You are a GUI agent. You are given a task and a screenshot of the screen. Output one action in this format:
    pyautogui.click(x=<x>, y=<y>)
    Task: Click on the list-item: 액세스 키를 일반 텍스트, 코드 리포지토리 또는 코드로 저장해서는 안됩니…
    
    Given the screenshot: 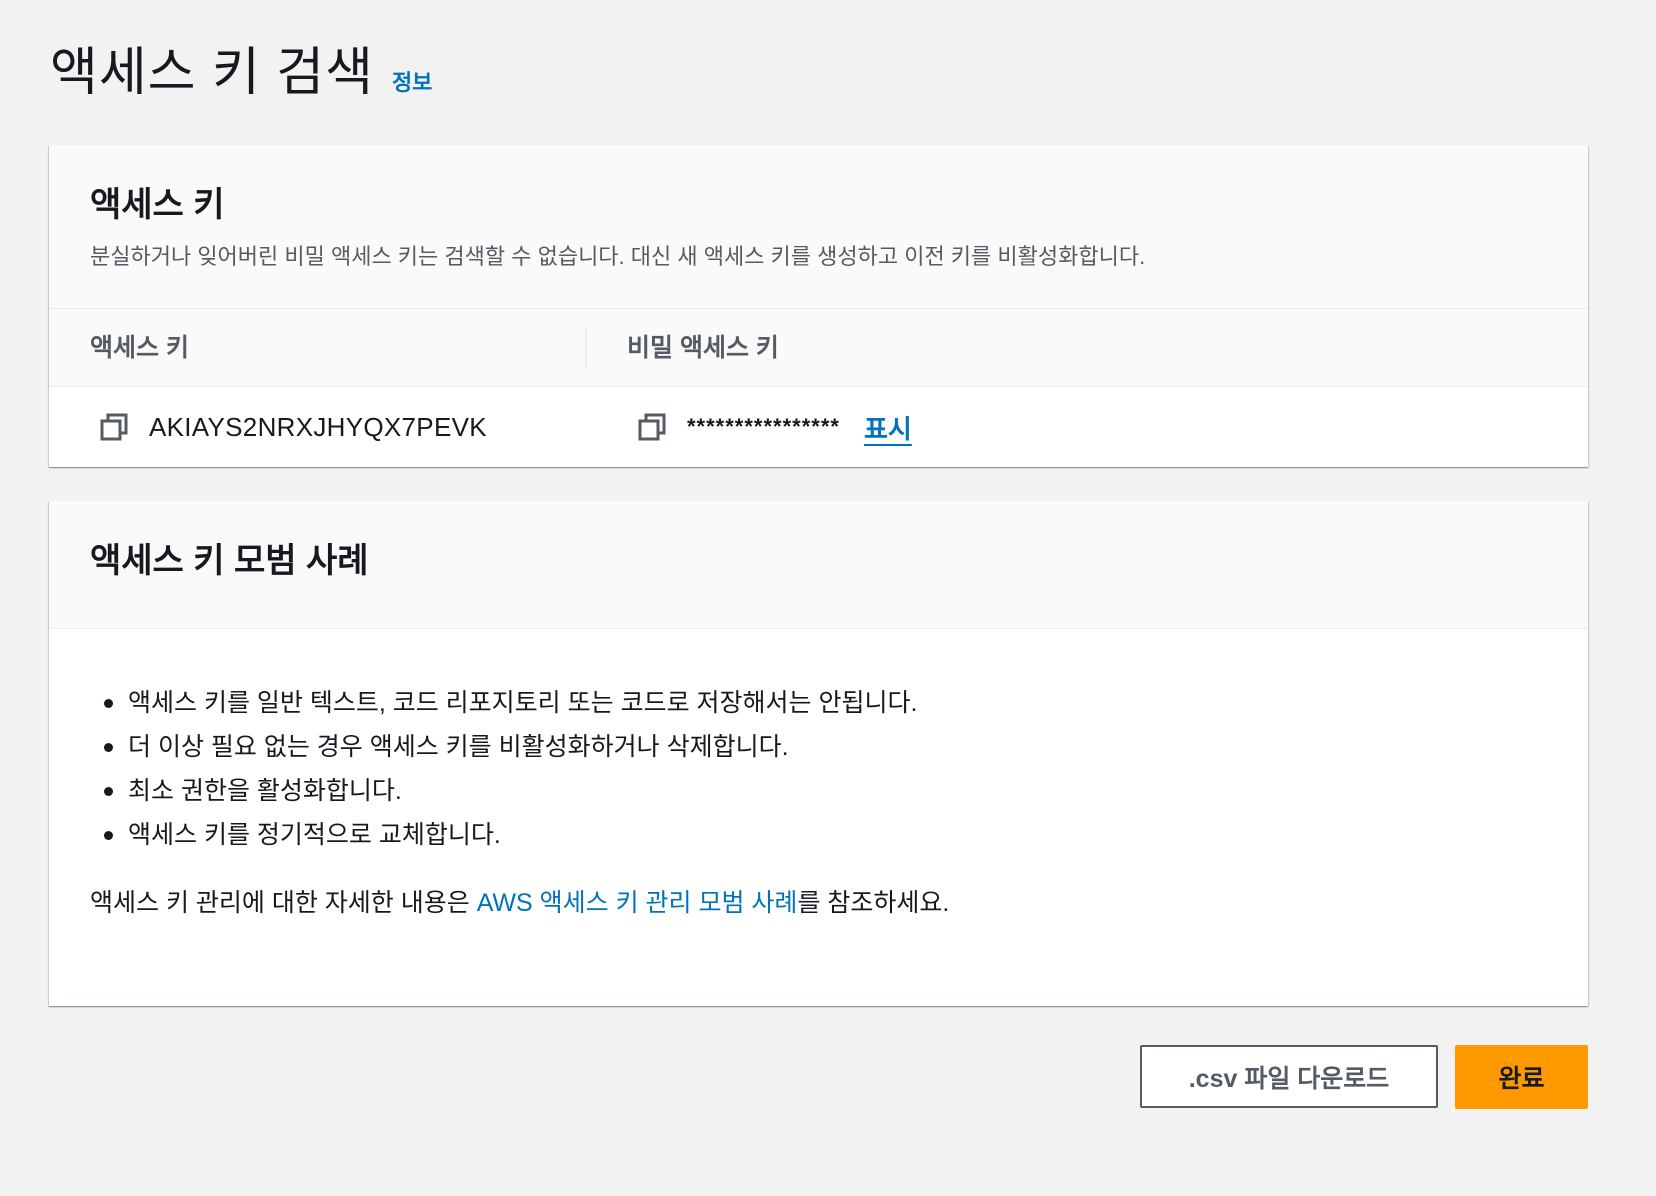 What is the action you would take?
    pyautogui.click(x=825, y=703)
    